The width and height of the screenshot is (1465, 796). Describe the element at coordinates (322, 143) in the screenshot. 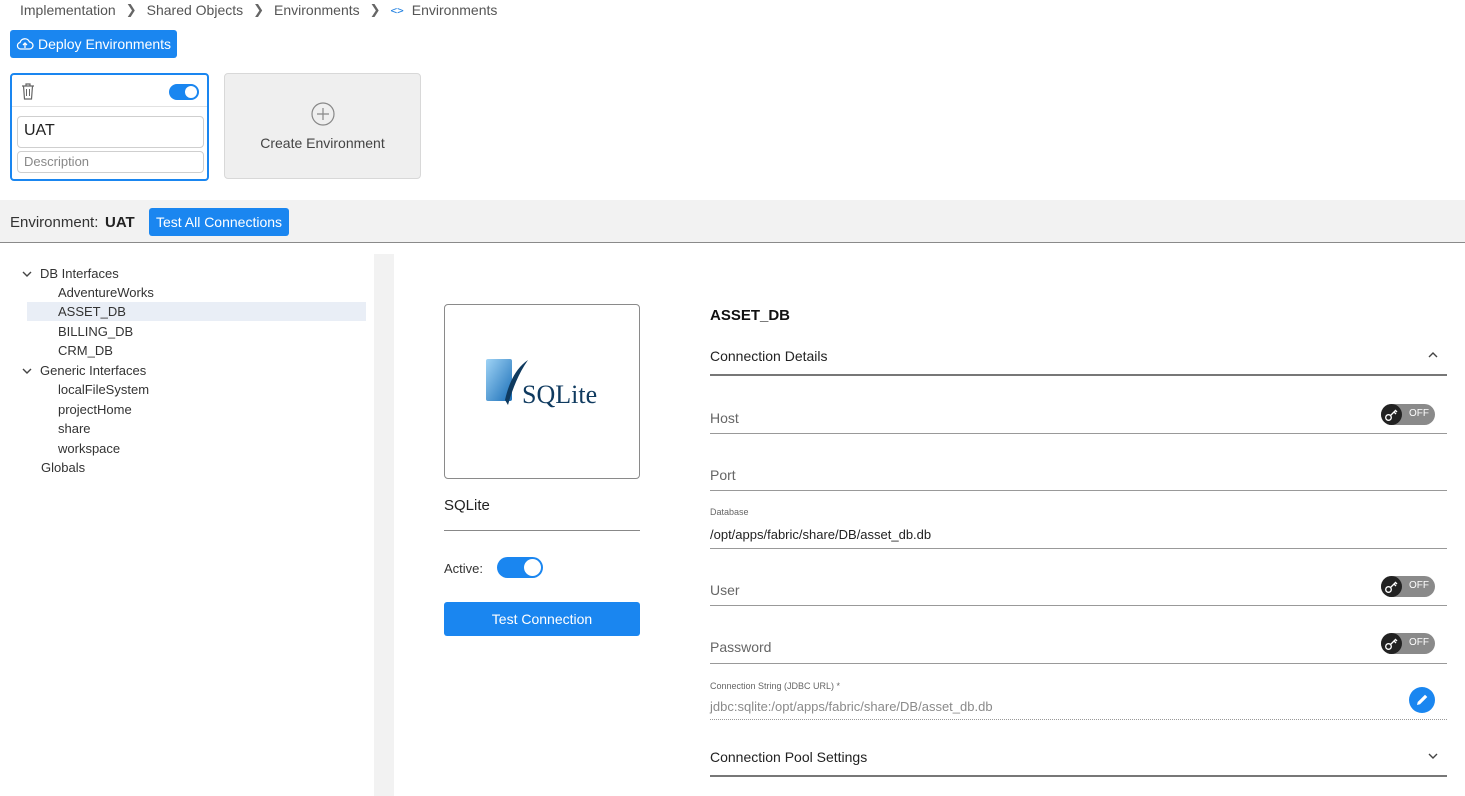

I see `create-environment-label: Create Environment` at that location.